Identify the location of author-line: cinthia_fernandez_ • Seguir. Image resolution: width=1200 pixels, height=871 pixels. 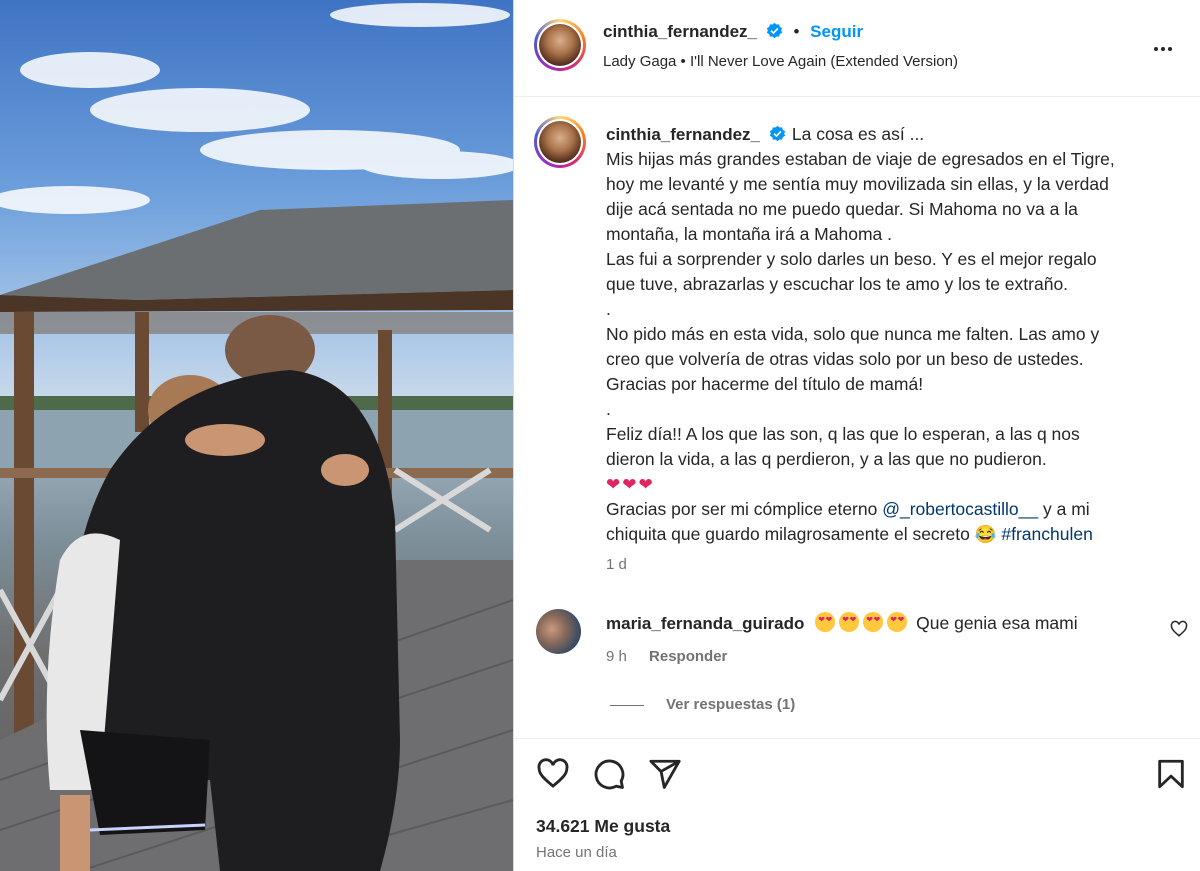
(733, 32).